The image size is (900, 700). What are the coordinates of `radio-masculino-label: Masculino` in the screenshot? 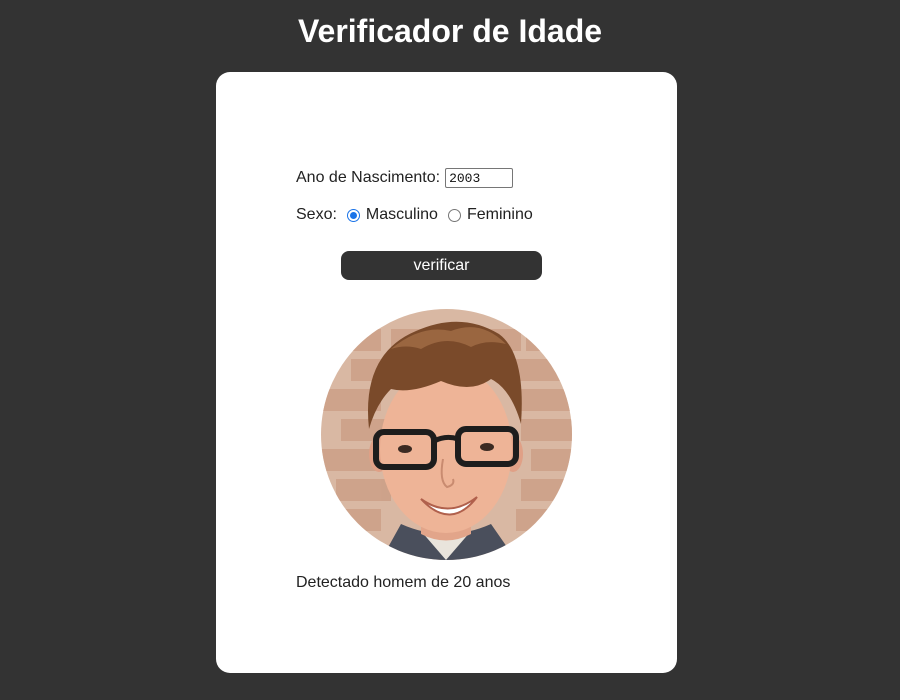 It's located at (402, 215).